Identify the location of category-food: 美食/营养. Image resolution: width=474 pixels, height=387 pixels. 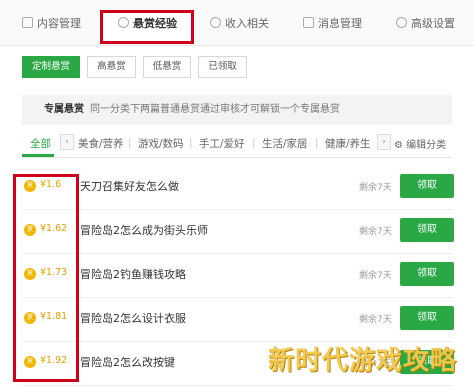
(101, 143).